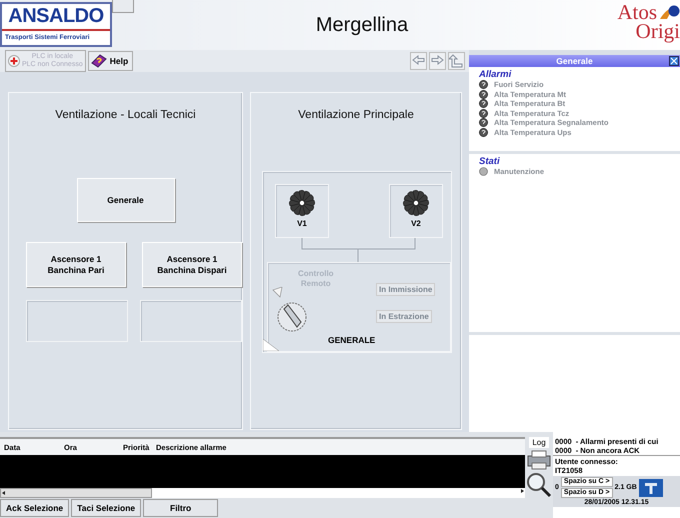  What do you see at coordinates (192, 264) in the screenshot?
I see `area-button: Ascensore 1 Banchina Dispari` at bounding box center [192, 264].